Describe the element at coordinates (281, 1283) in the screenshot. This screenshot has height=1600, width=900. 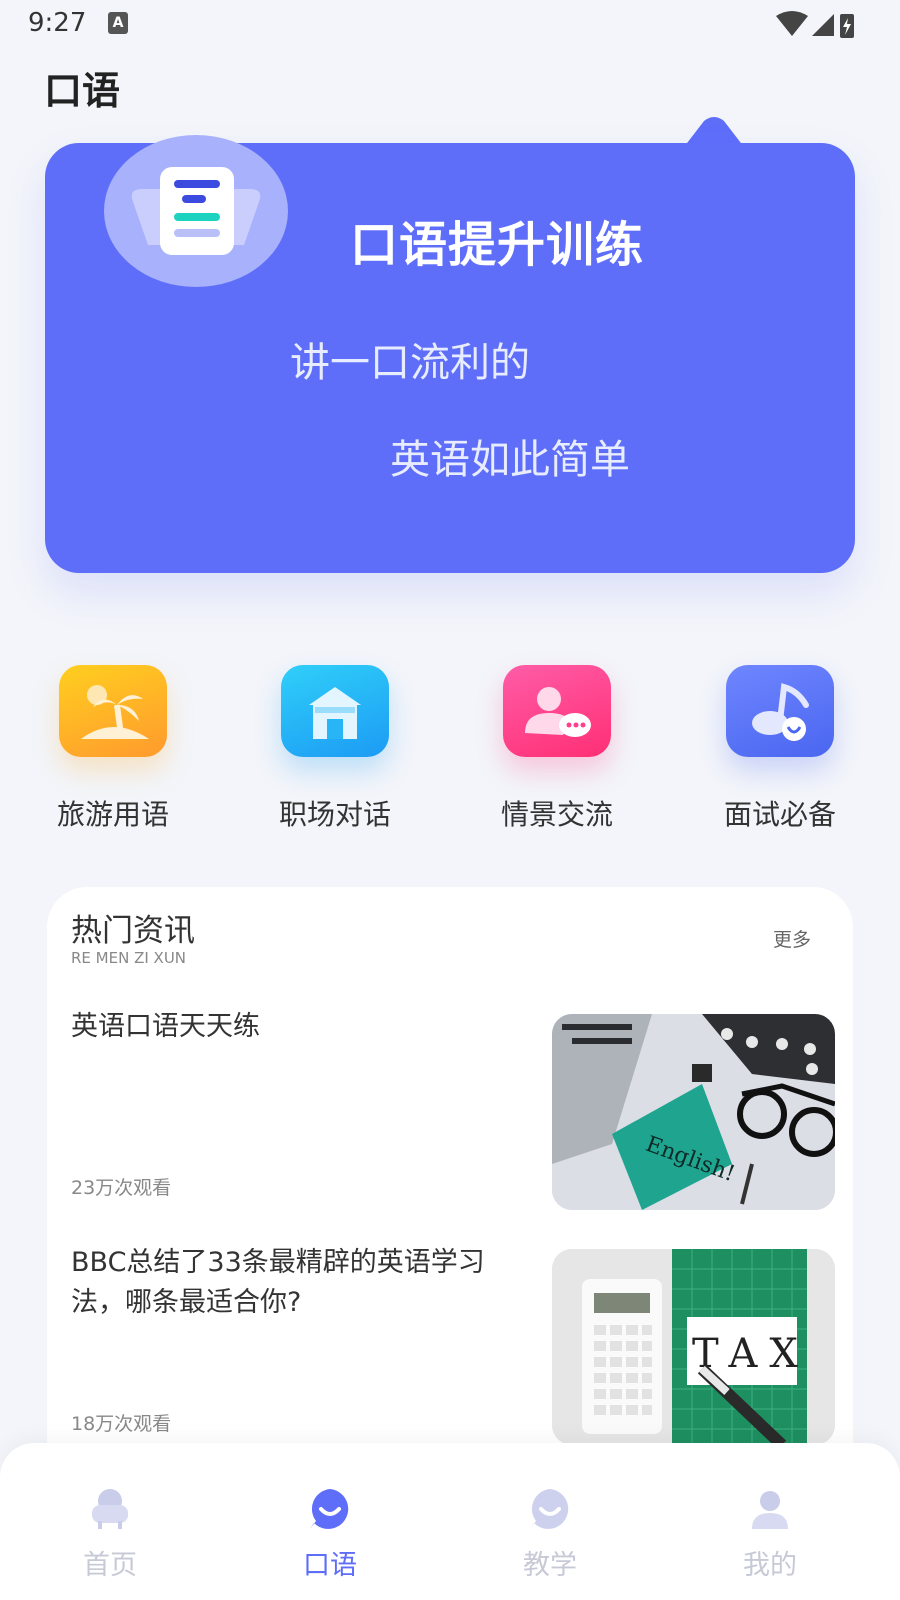
I see `article-title: BBC总结了33条最精辟的英语学习法，哪条最适合你?` at that location.